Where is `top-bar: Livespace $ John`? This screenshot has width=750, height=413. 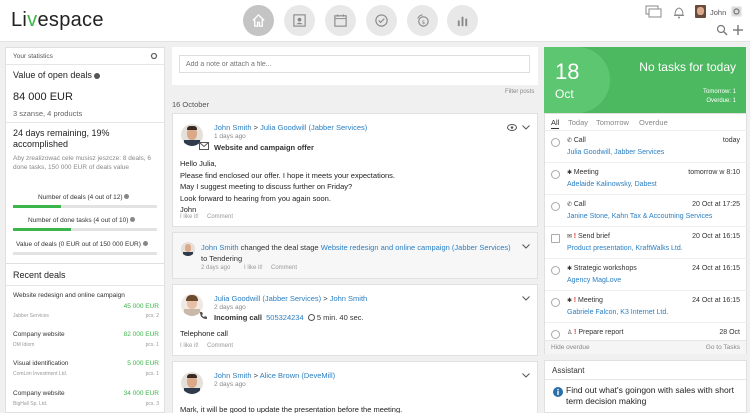 top-bar: Livespace $ John is located at coordinates (375, 21).